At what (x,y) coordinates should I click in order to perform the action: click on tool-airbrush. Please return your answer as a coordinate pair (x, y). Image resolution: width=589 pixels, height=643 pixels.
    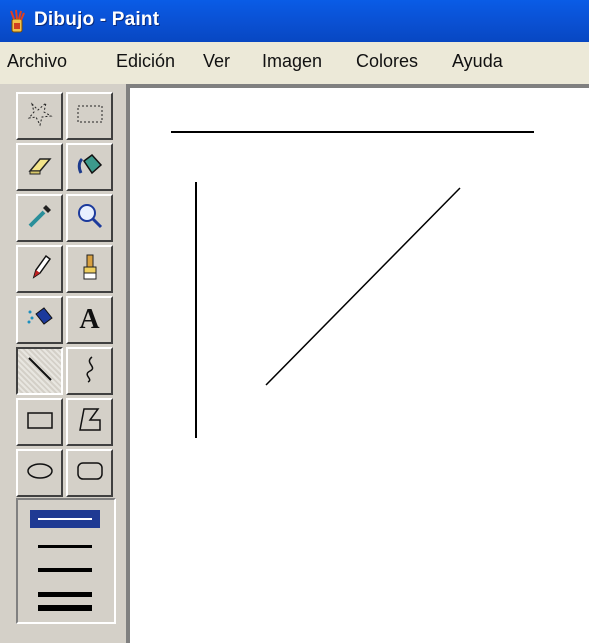
    Looking at the image, I should click on (39, 320).